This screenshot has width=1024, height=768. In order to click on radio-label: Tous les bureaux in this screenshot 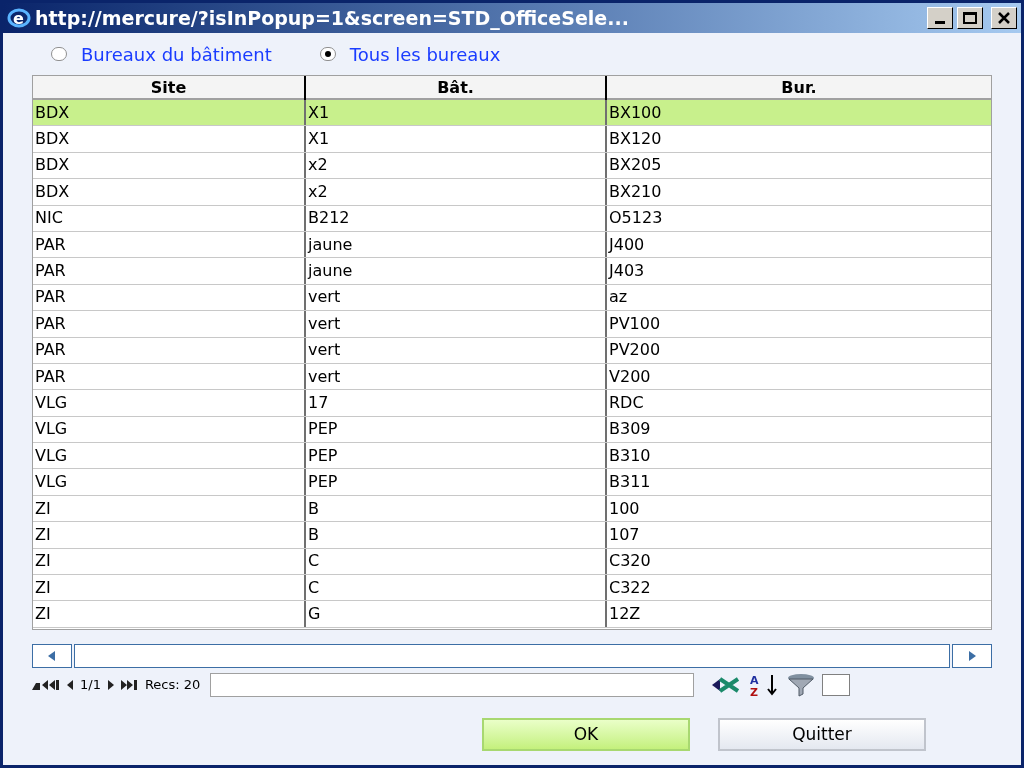, I will do `click(425, 54)`.